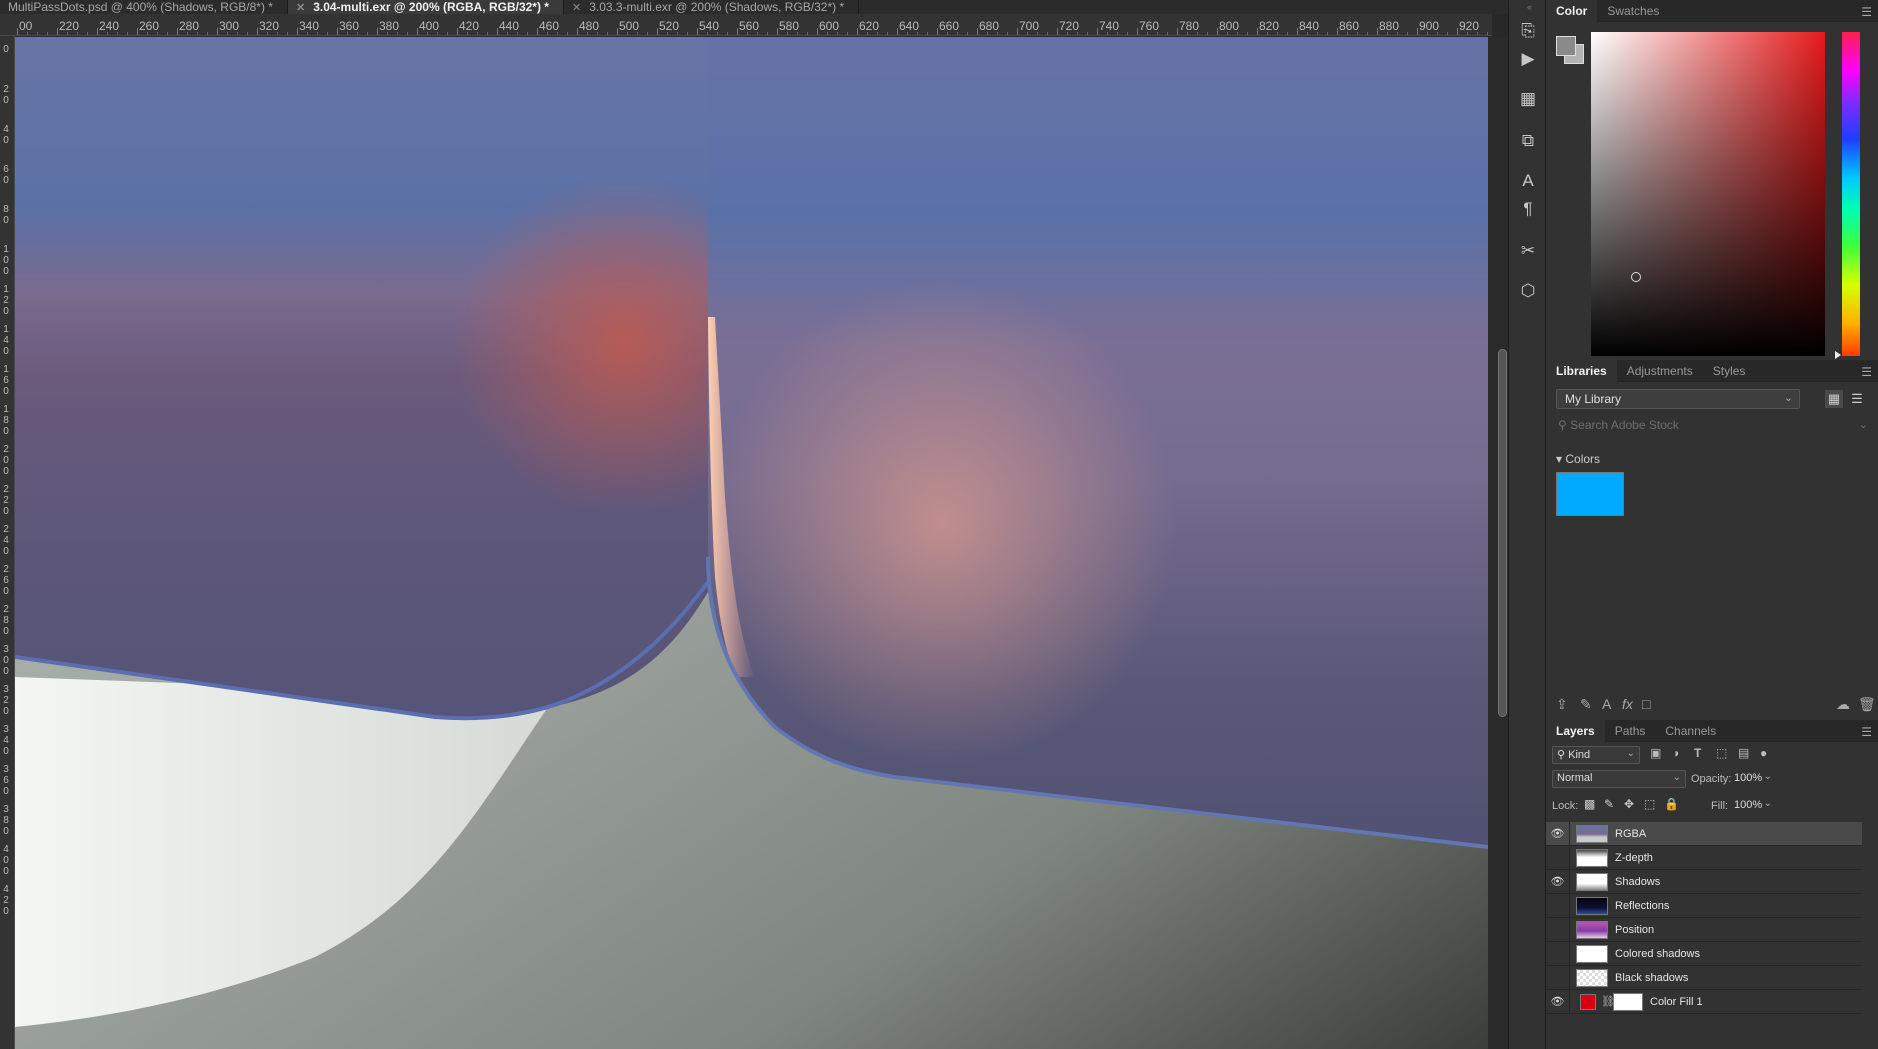 Image resolution: width=1878 pixels, height=1049 pixels. What do you see at coordinates (1754, 806) in the screenshot?
I see `fill-field: 100% ⌄` at bounding box center [1754, 806].